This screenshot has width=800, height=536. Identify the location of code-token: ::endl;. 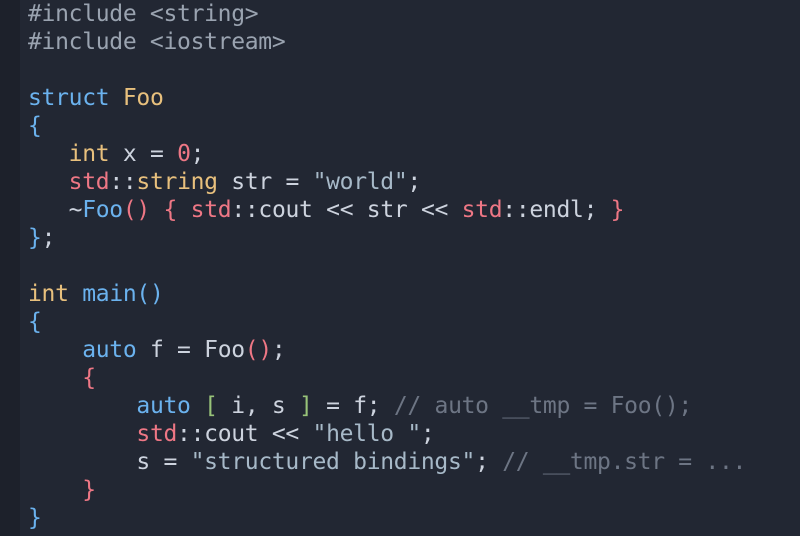
(556, 210).